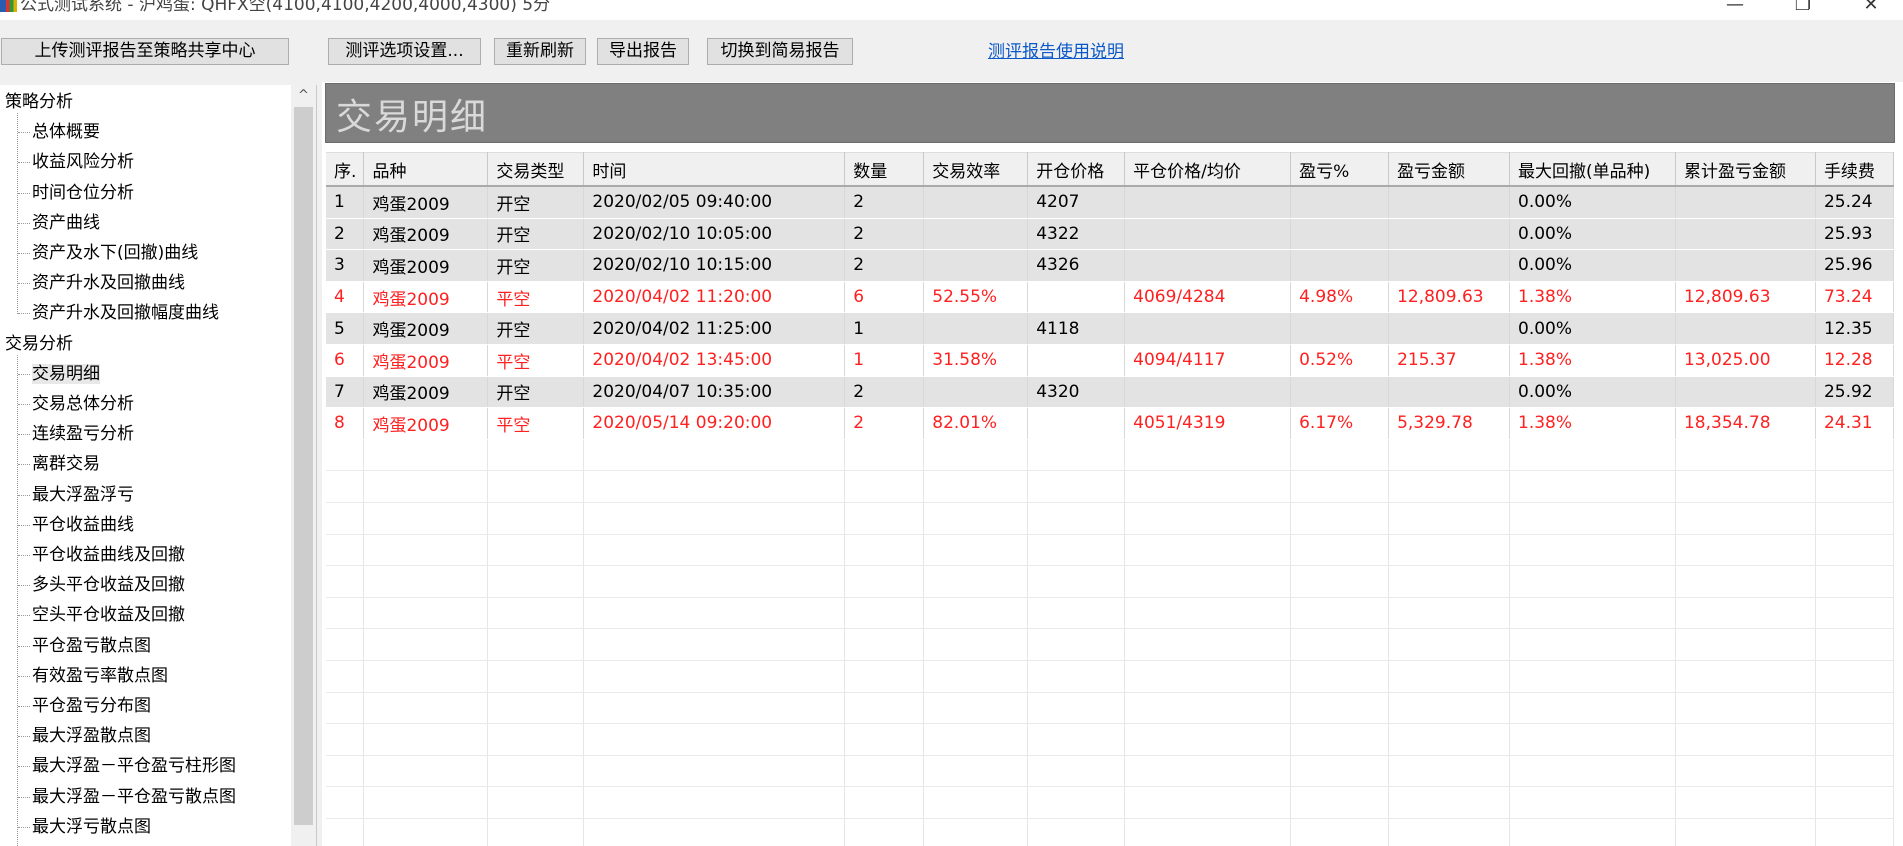 The width and height of the screenshot is (1903, 846). Describe the element at coordinates (540, 51) in the screenshot. I see `refresh-button: 重新刷新` at that location.